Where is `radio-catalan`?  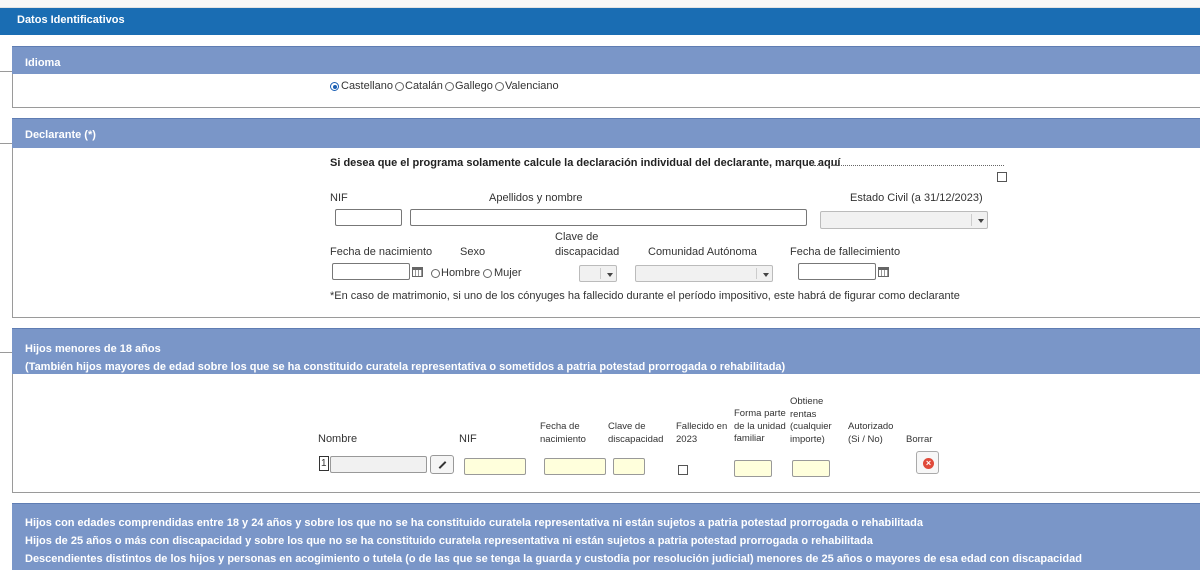 radio-catalan is located at coordinates (399, 86).